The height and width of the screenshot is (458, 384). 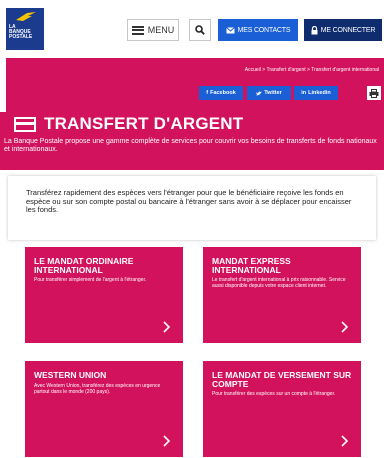 I want to click on facebook-label: Facebook, so click(x=223, y=93).